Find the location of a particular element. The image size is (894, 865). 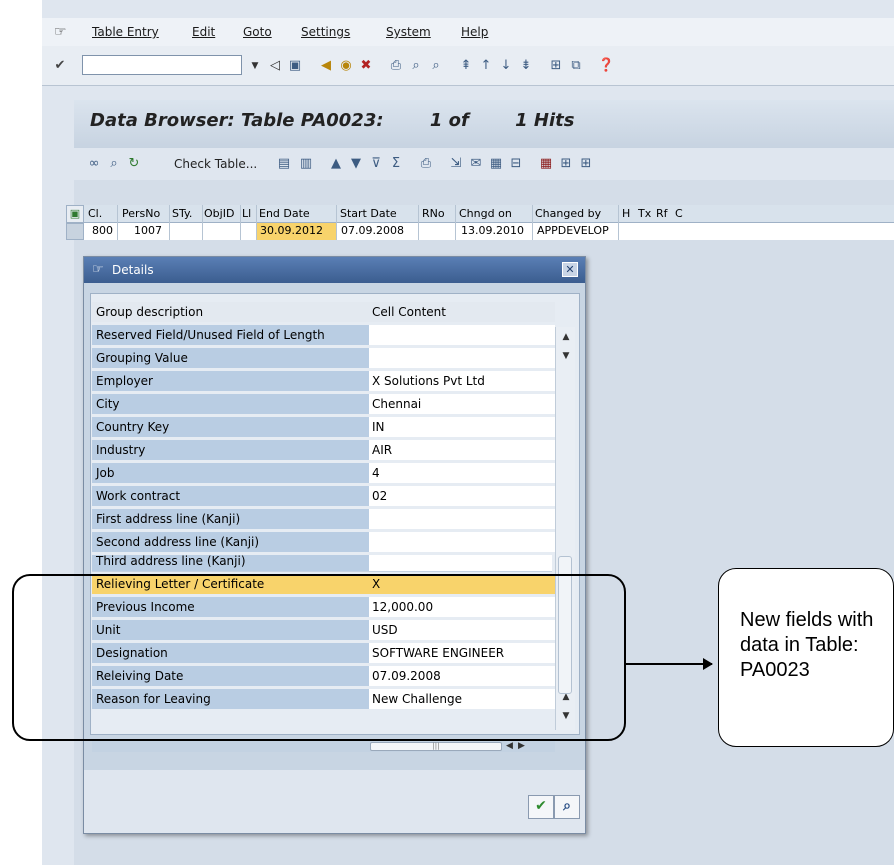

dialog-footer is located at coordinates (334, 801).